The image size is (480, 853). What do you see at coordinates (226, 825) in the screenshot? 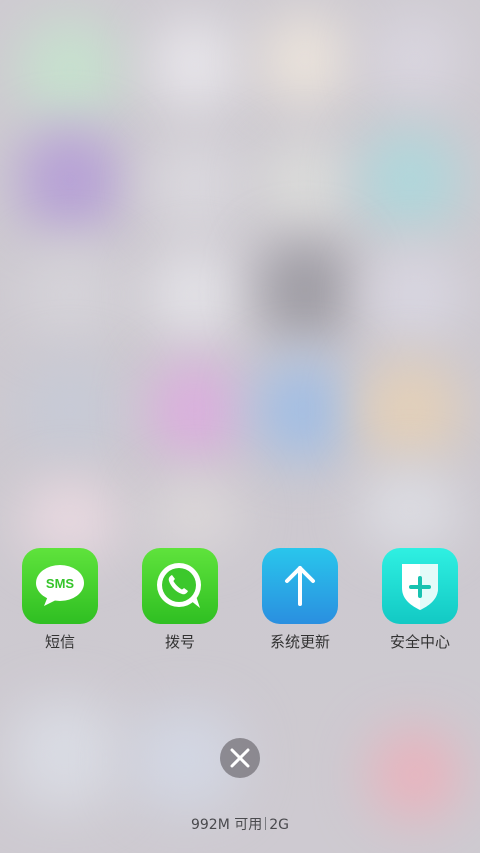
I see `memory-available: 992M 可用` at bounding box center [226, 825].